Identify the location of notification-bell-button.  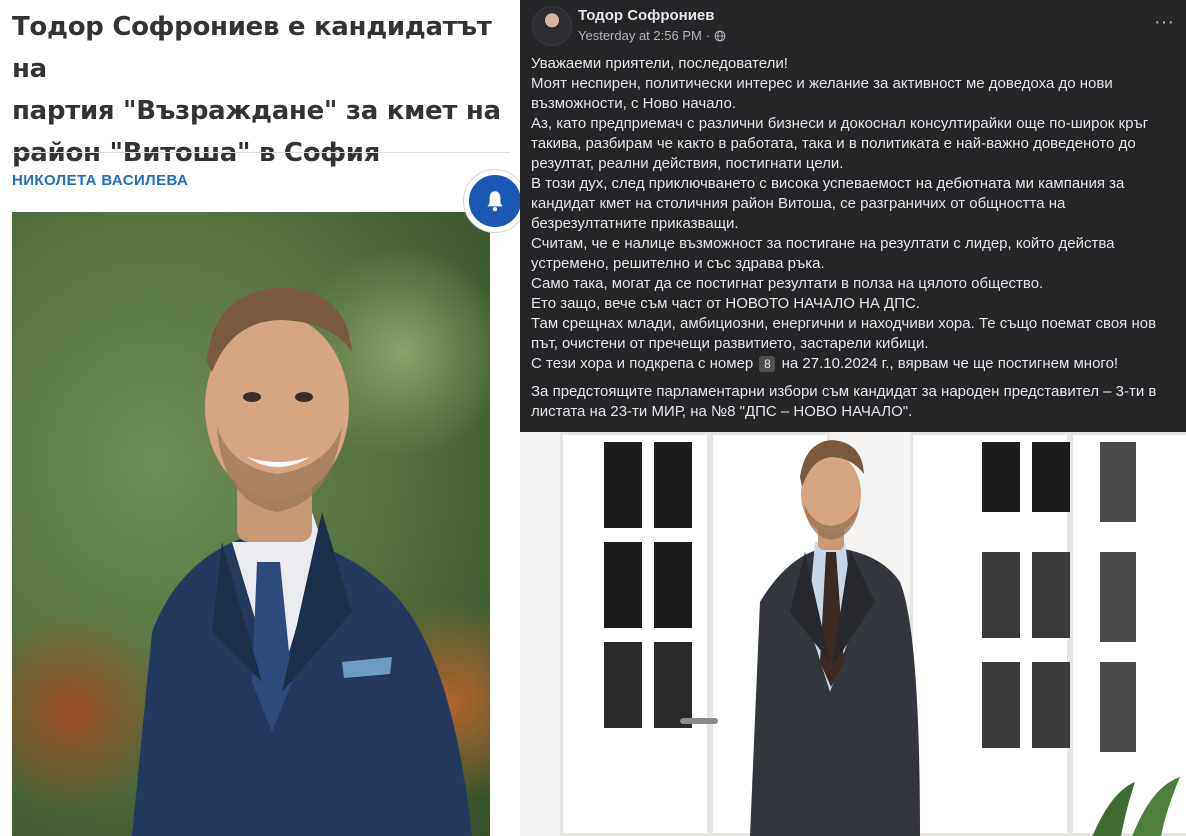
(492, 201).